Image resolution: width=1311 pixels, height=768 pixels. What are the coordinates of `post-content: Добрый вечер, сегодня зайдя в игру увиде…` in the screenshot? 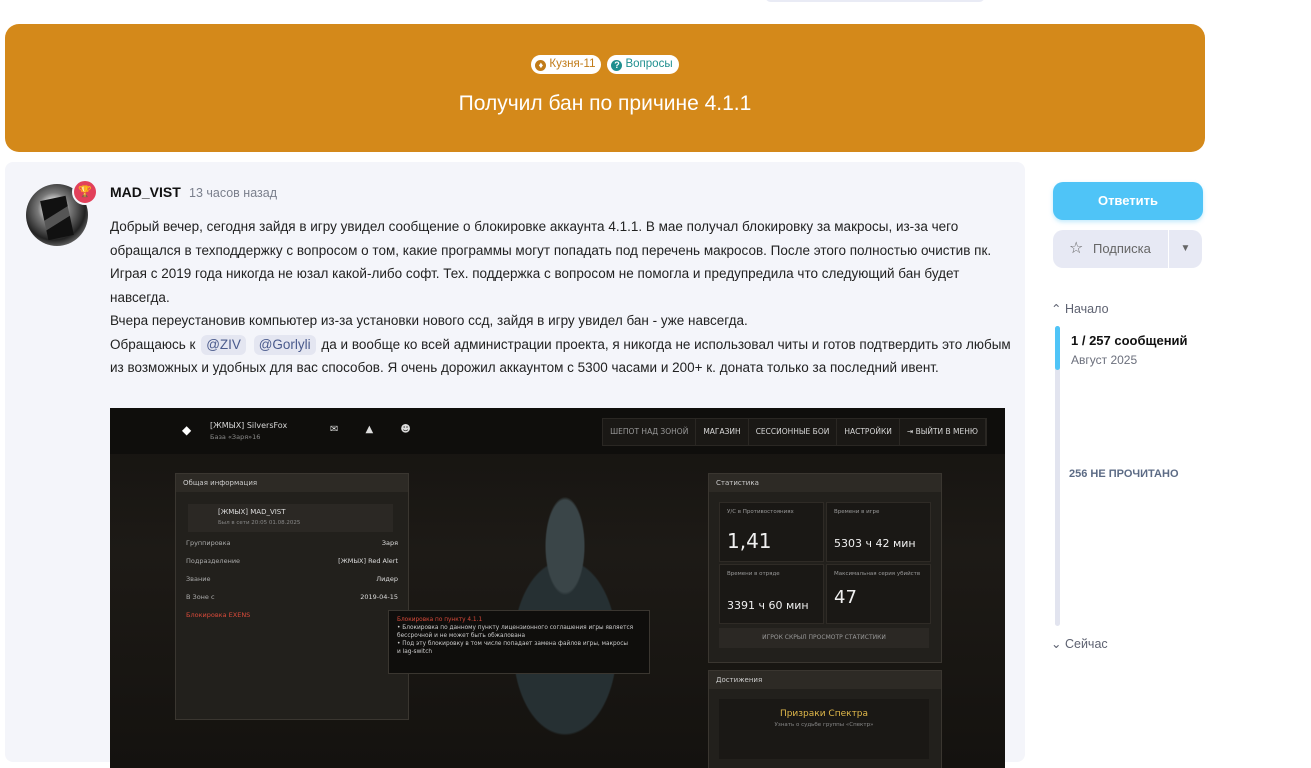 It's located at (562, 297).